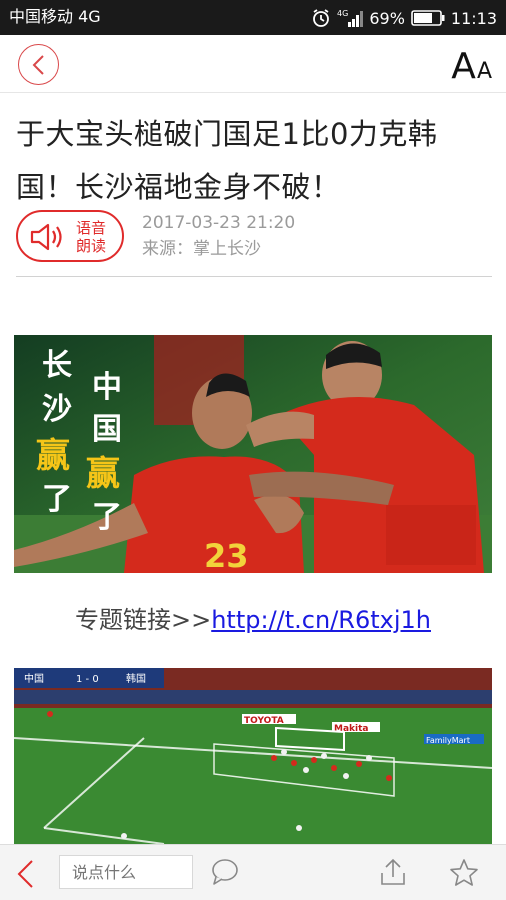 The image size is (506, 900). What do you see at coordinates (55, 16) in the screenshot?
I see `carrier-label: 中国移动 4G` at bounding box center [55, 16].